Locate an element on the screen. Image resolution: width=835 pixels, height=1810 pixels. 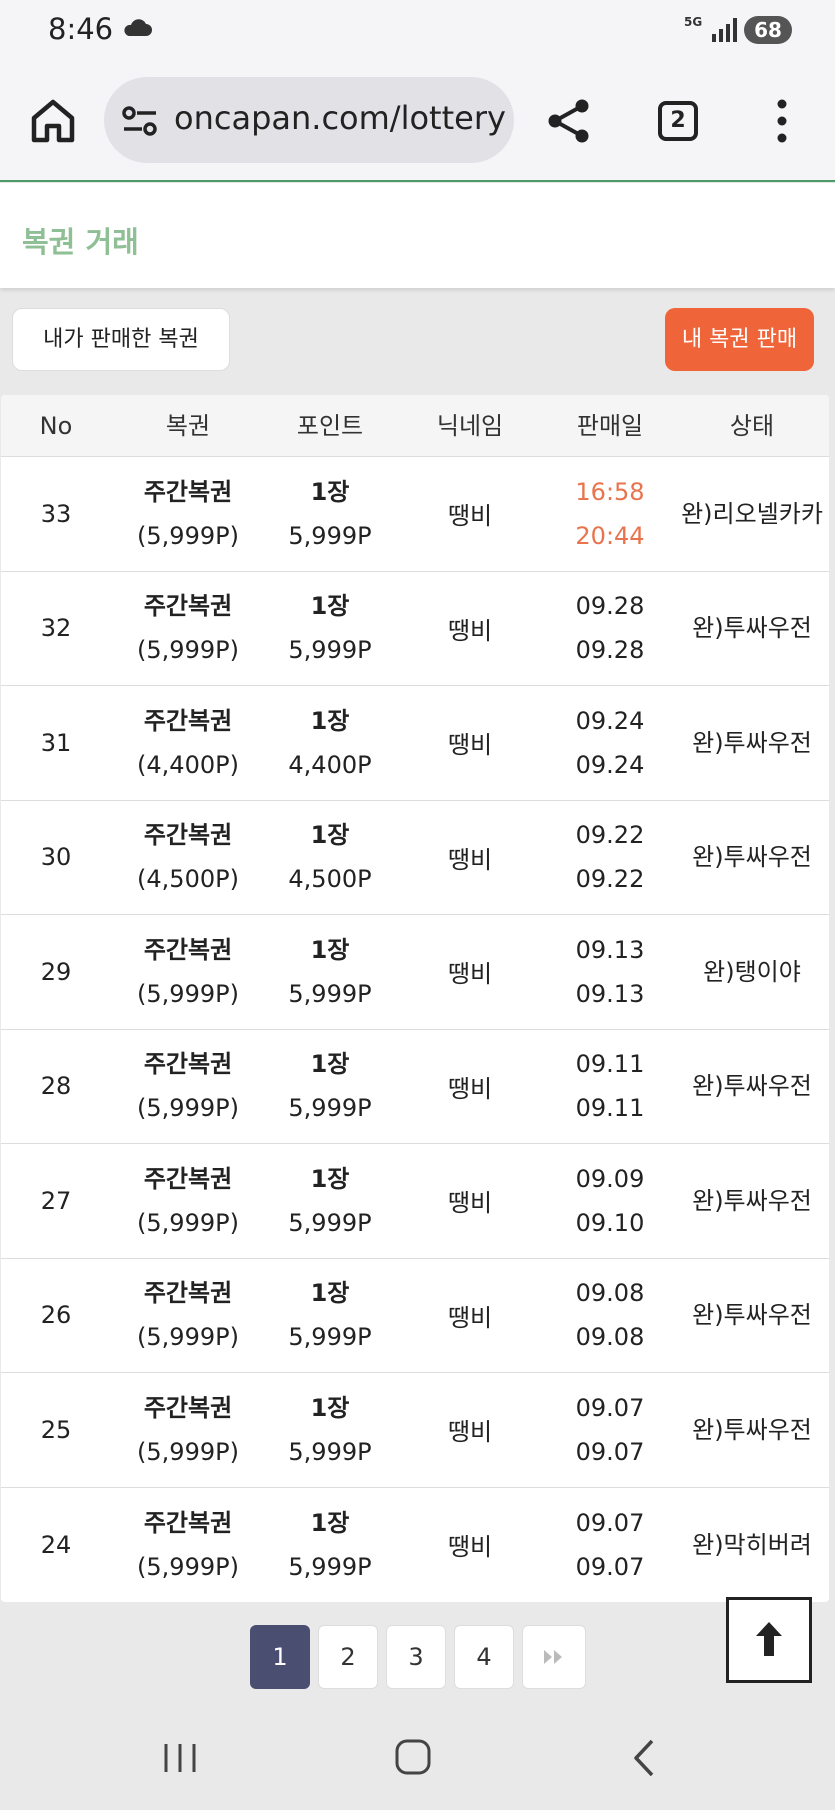
share-icon is located at coordinates (569, 121).